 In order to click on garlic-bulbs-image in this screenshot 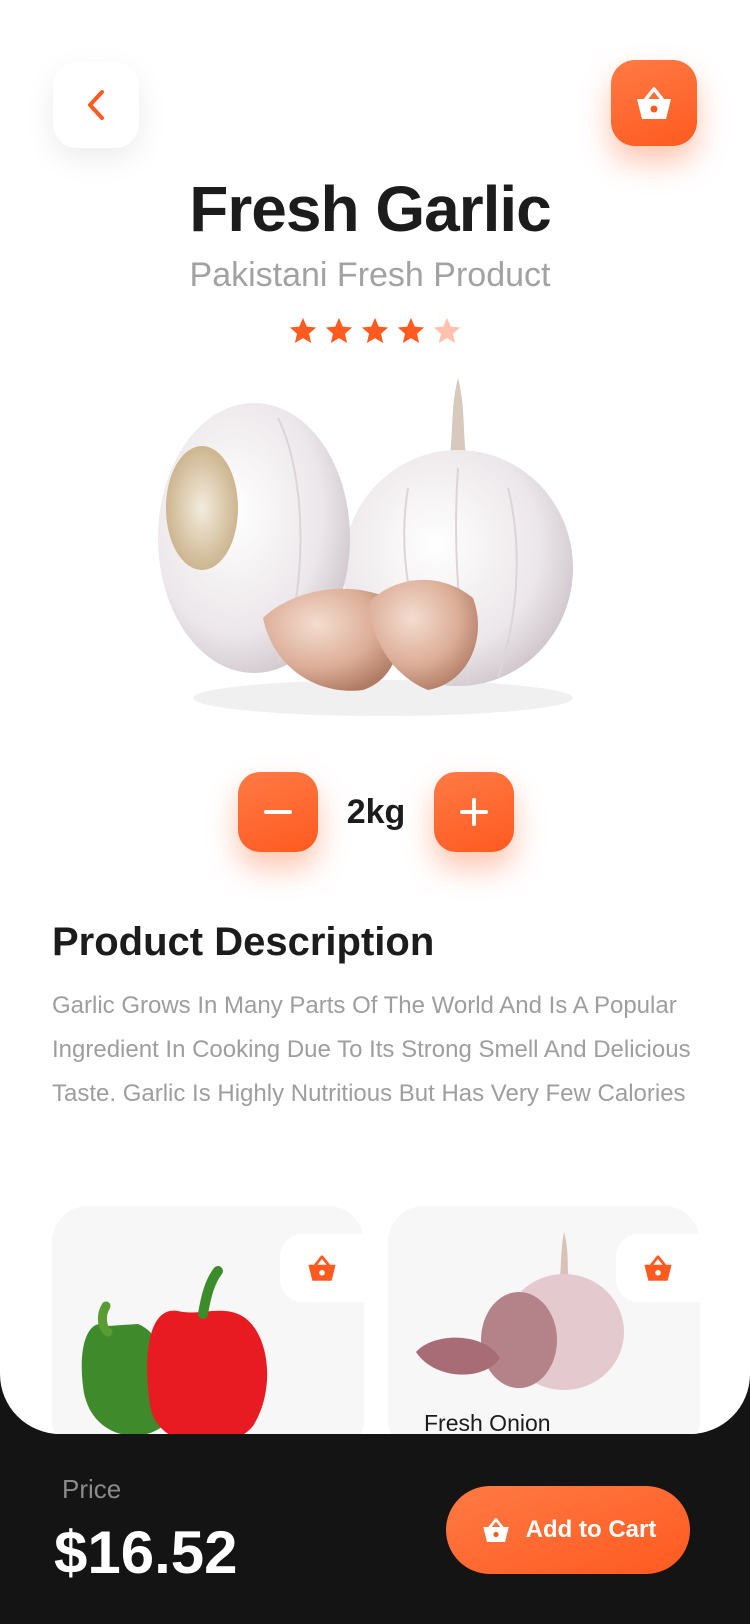, I will do `click(365, 547)`.